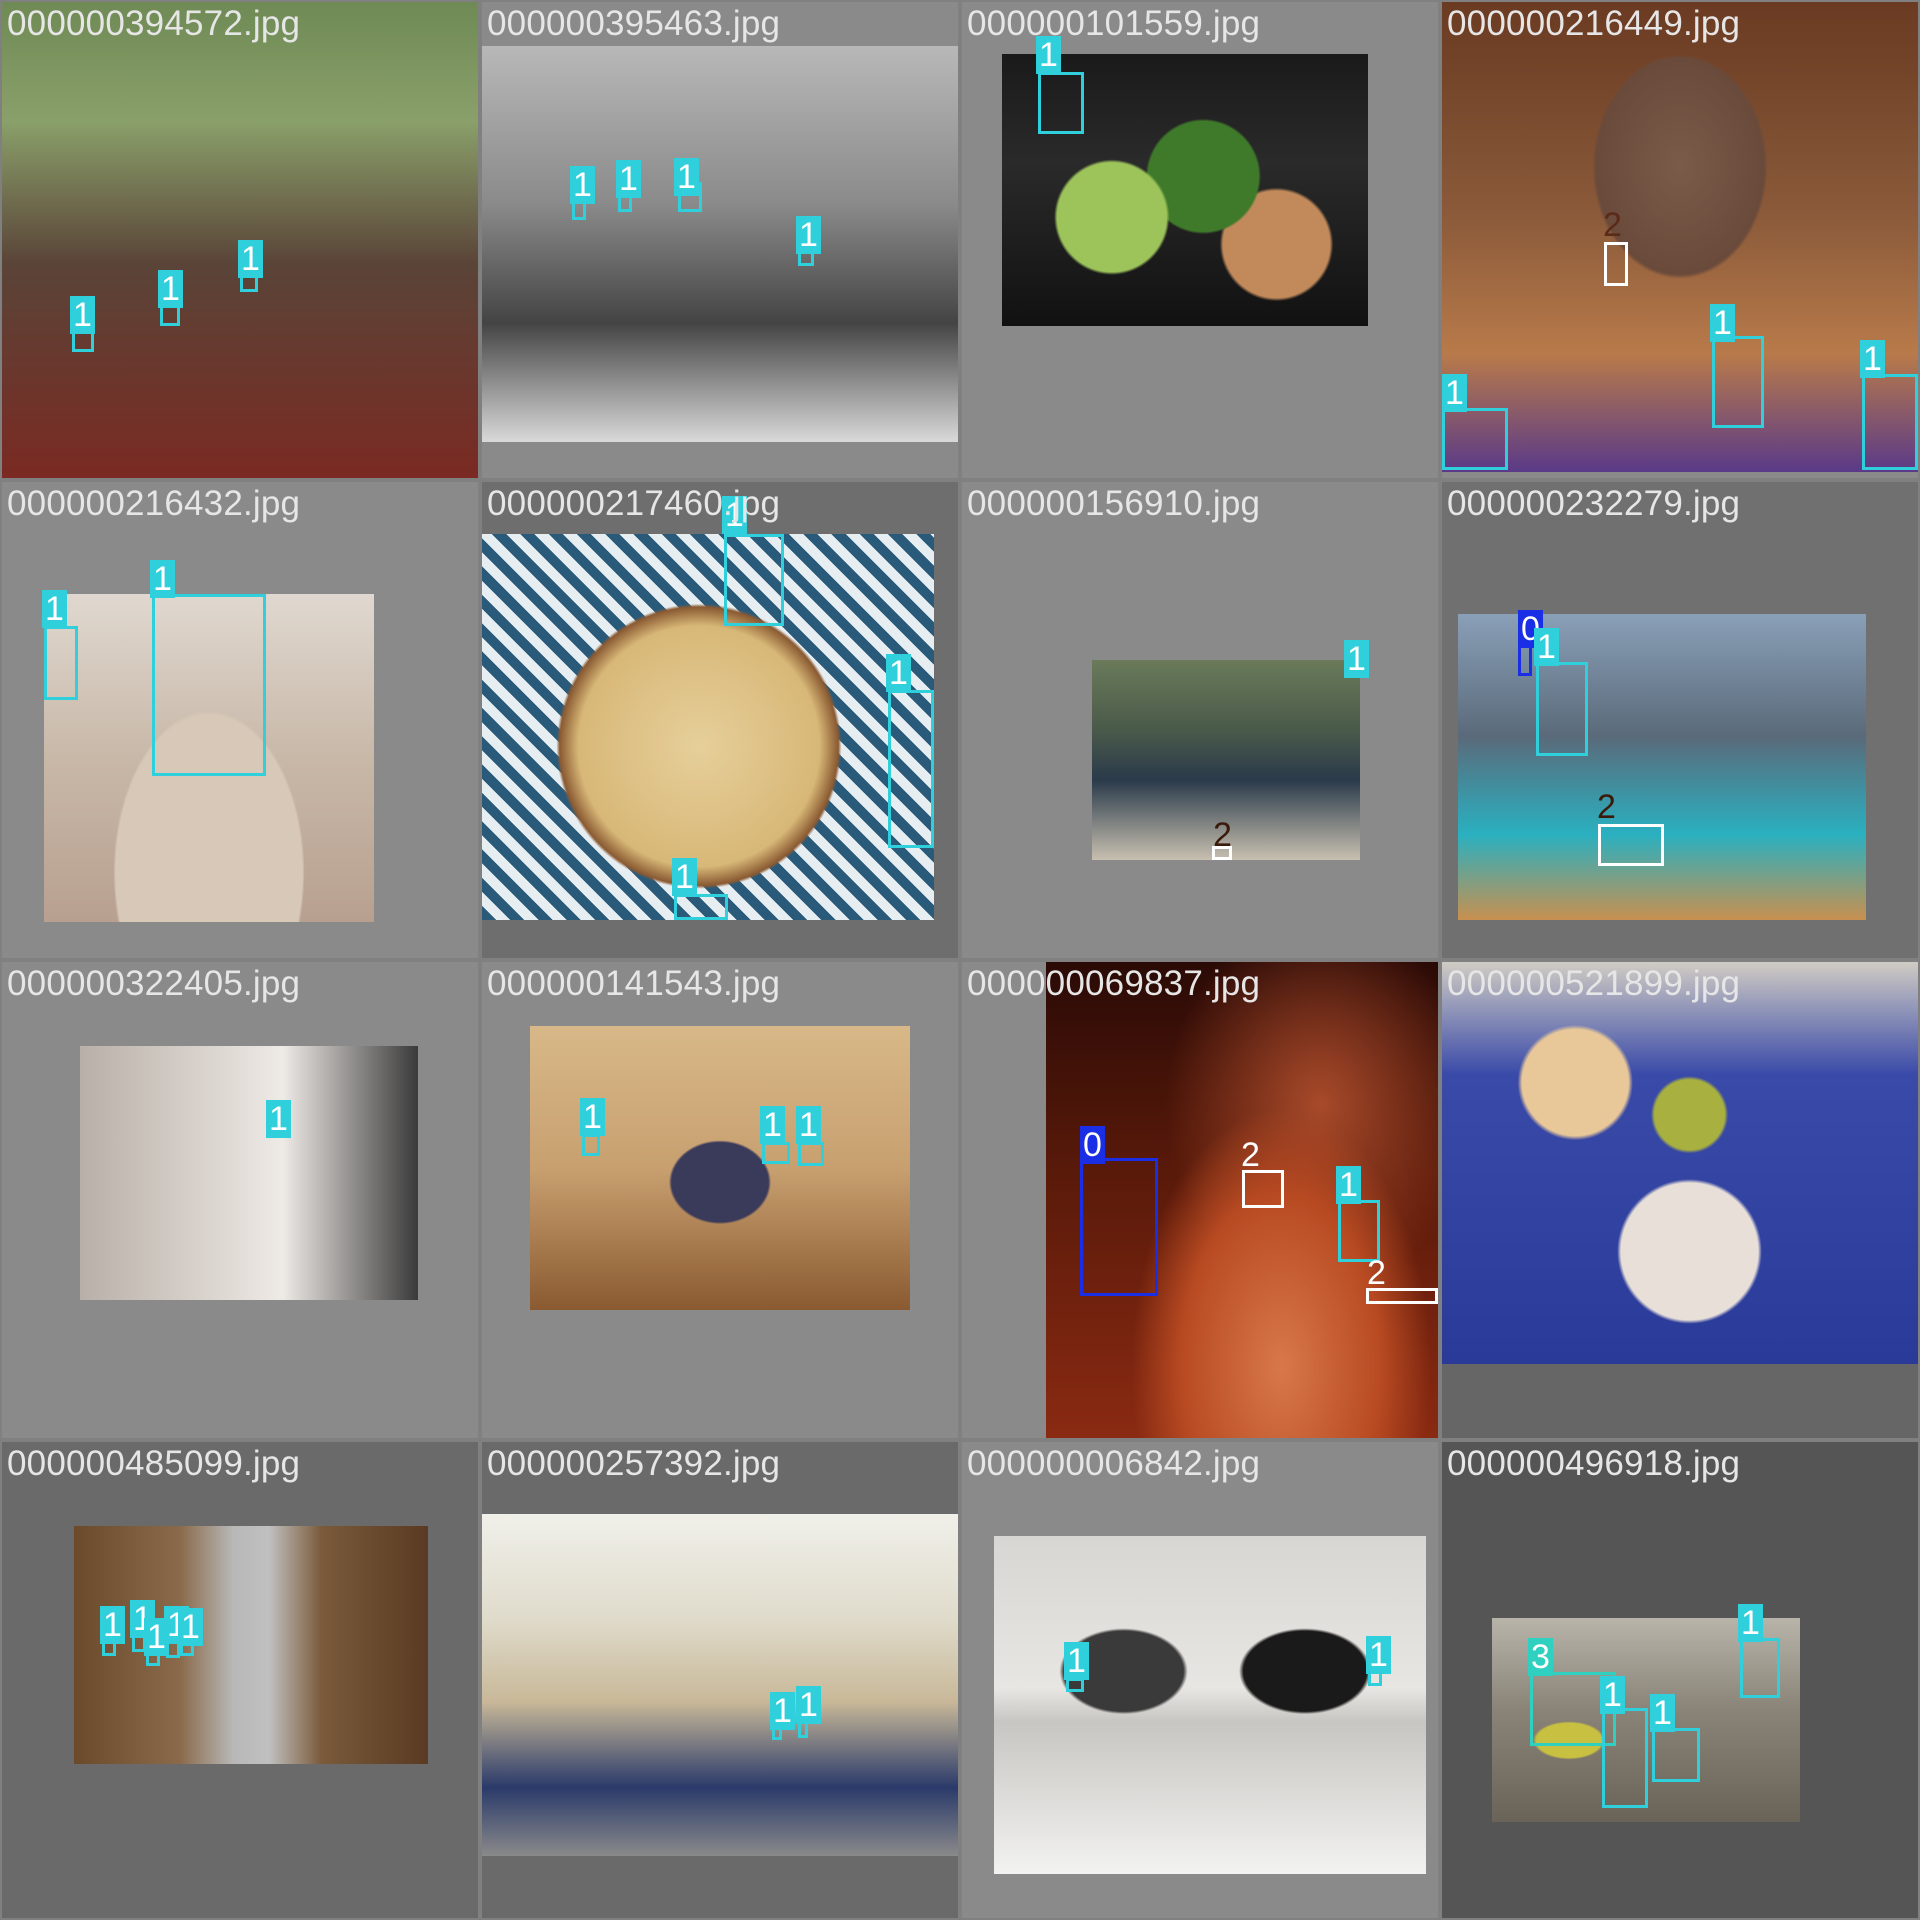 This screenshot has height=1920, width=1920. I want to click on tile-4: 2 1 1 1 000000216449.jpg, so click(1680, 240).